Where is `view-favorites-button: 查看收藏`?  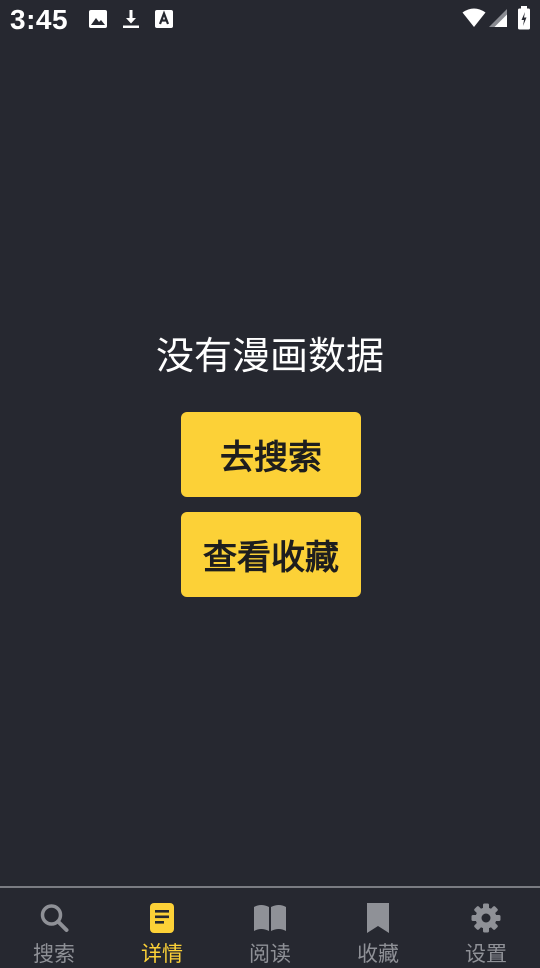
view-favorites-button: 查看收藏 is located at coordinates (271, 554).